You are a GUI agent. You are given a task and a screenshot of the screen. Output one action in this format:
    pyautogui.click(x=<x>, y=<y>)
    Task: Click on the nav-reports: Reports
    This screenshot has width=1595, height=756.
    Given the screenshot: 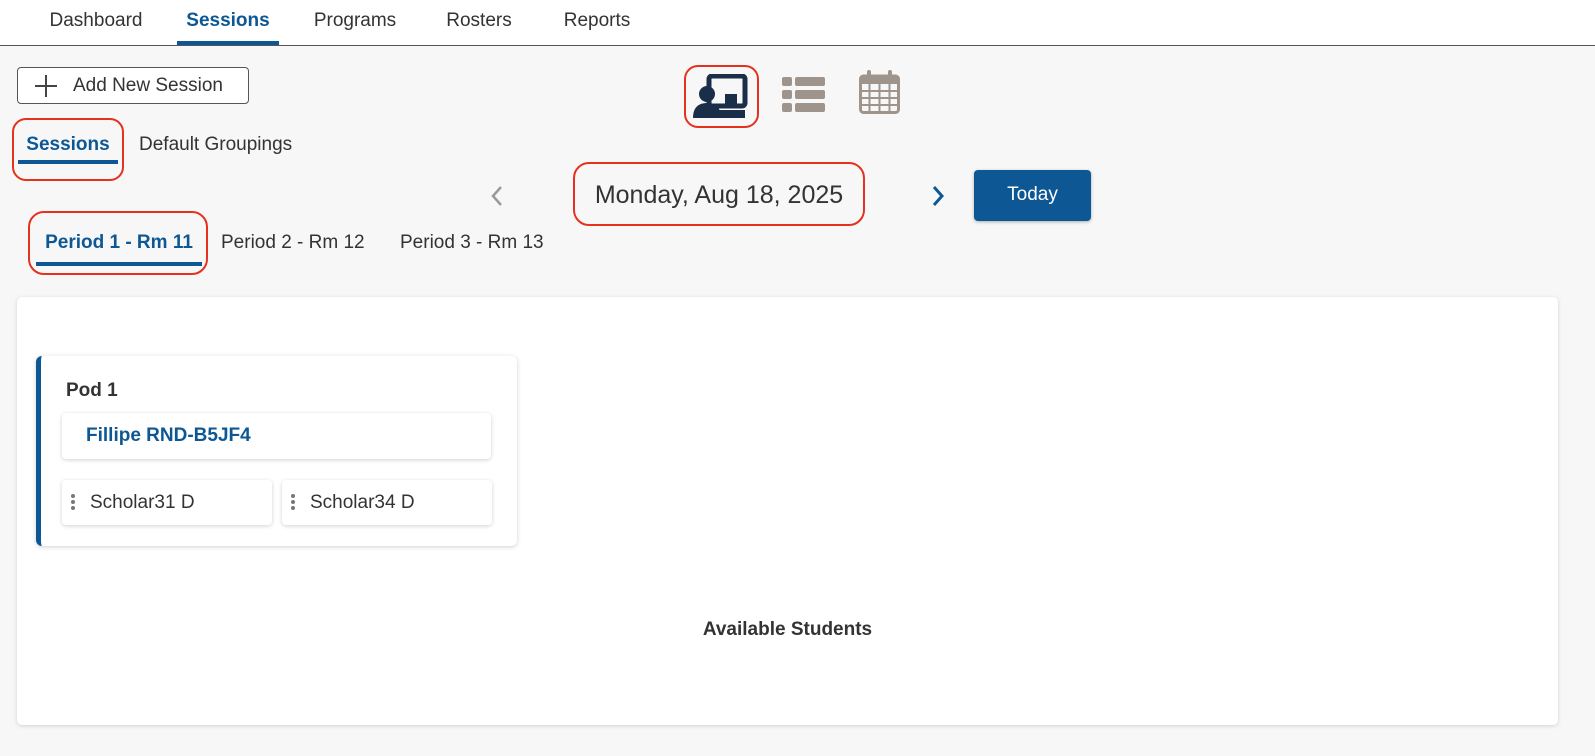 What is the action you would take?
    pyautogui.click(x=597, y=22)
    